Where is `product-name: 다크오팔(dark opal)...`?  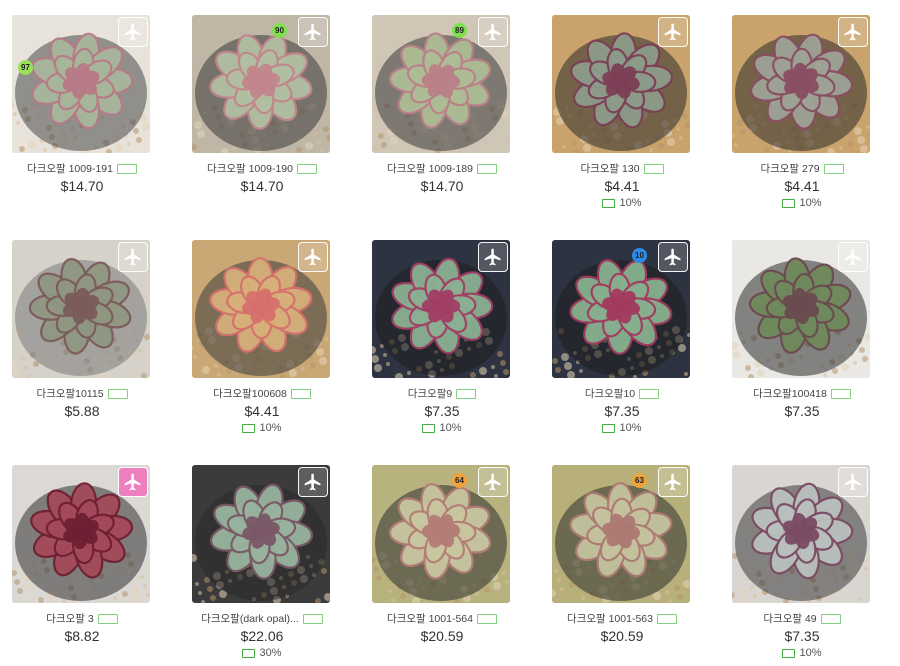 product-name: 다크오팔(dark opal)... is located at coordinates (250, 618).